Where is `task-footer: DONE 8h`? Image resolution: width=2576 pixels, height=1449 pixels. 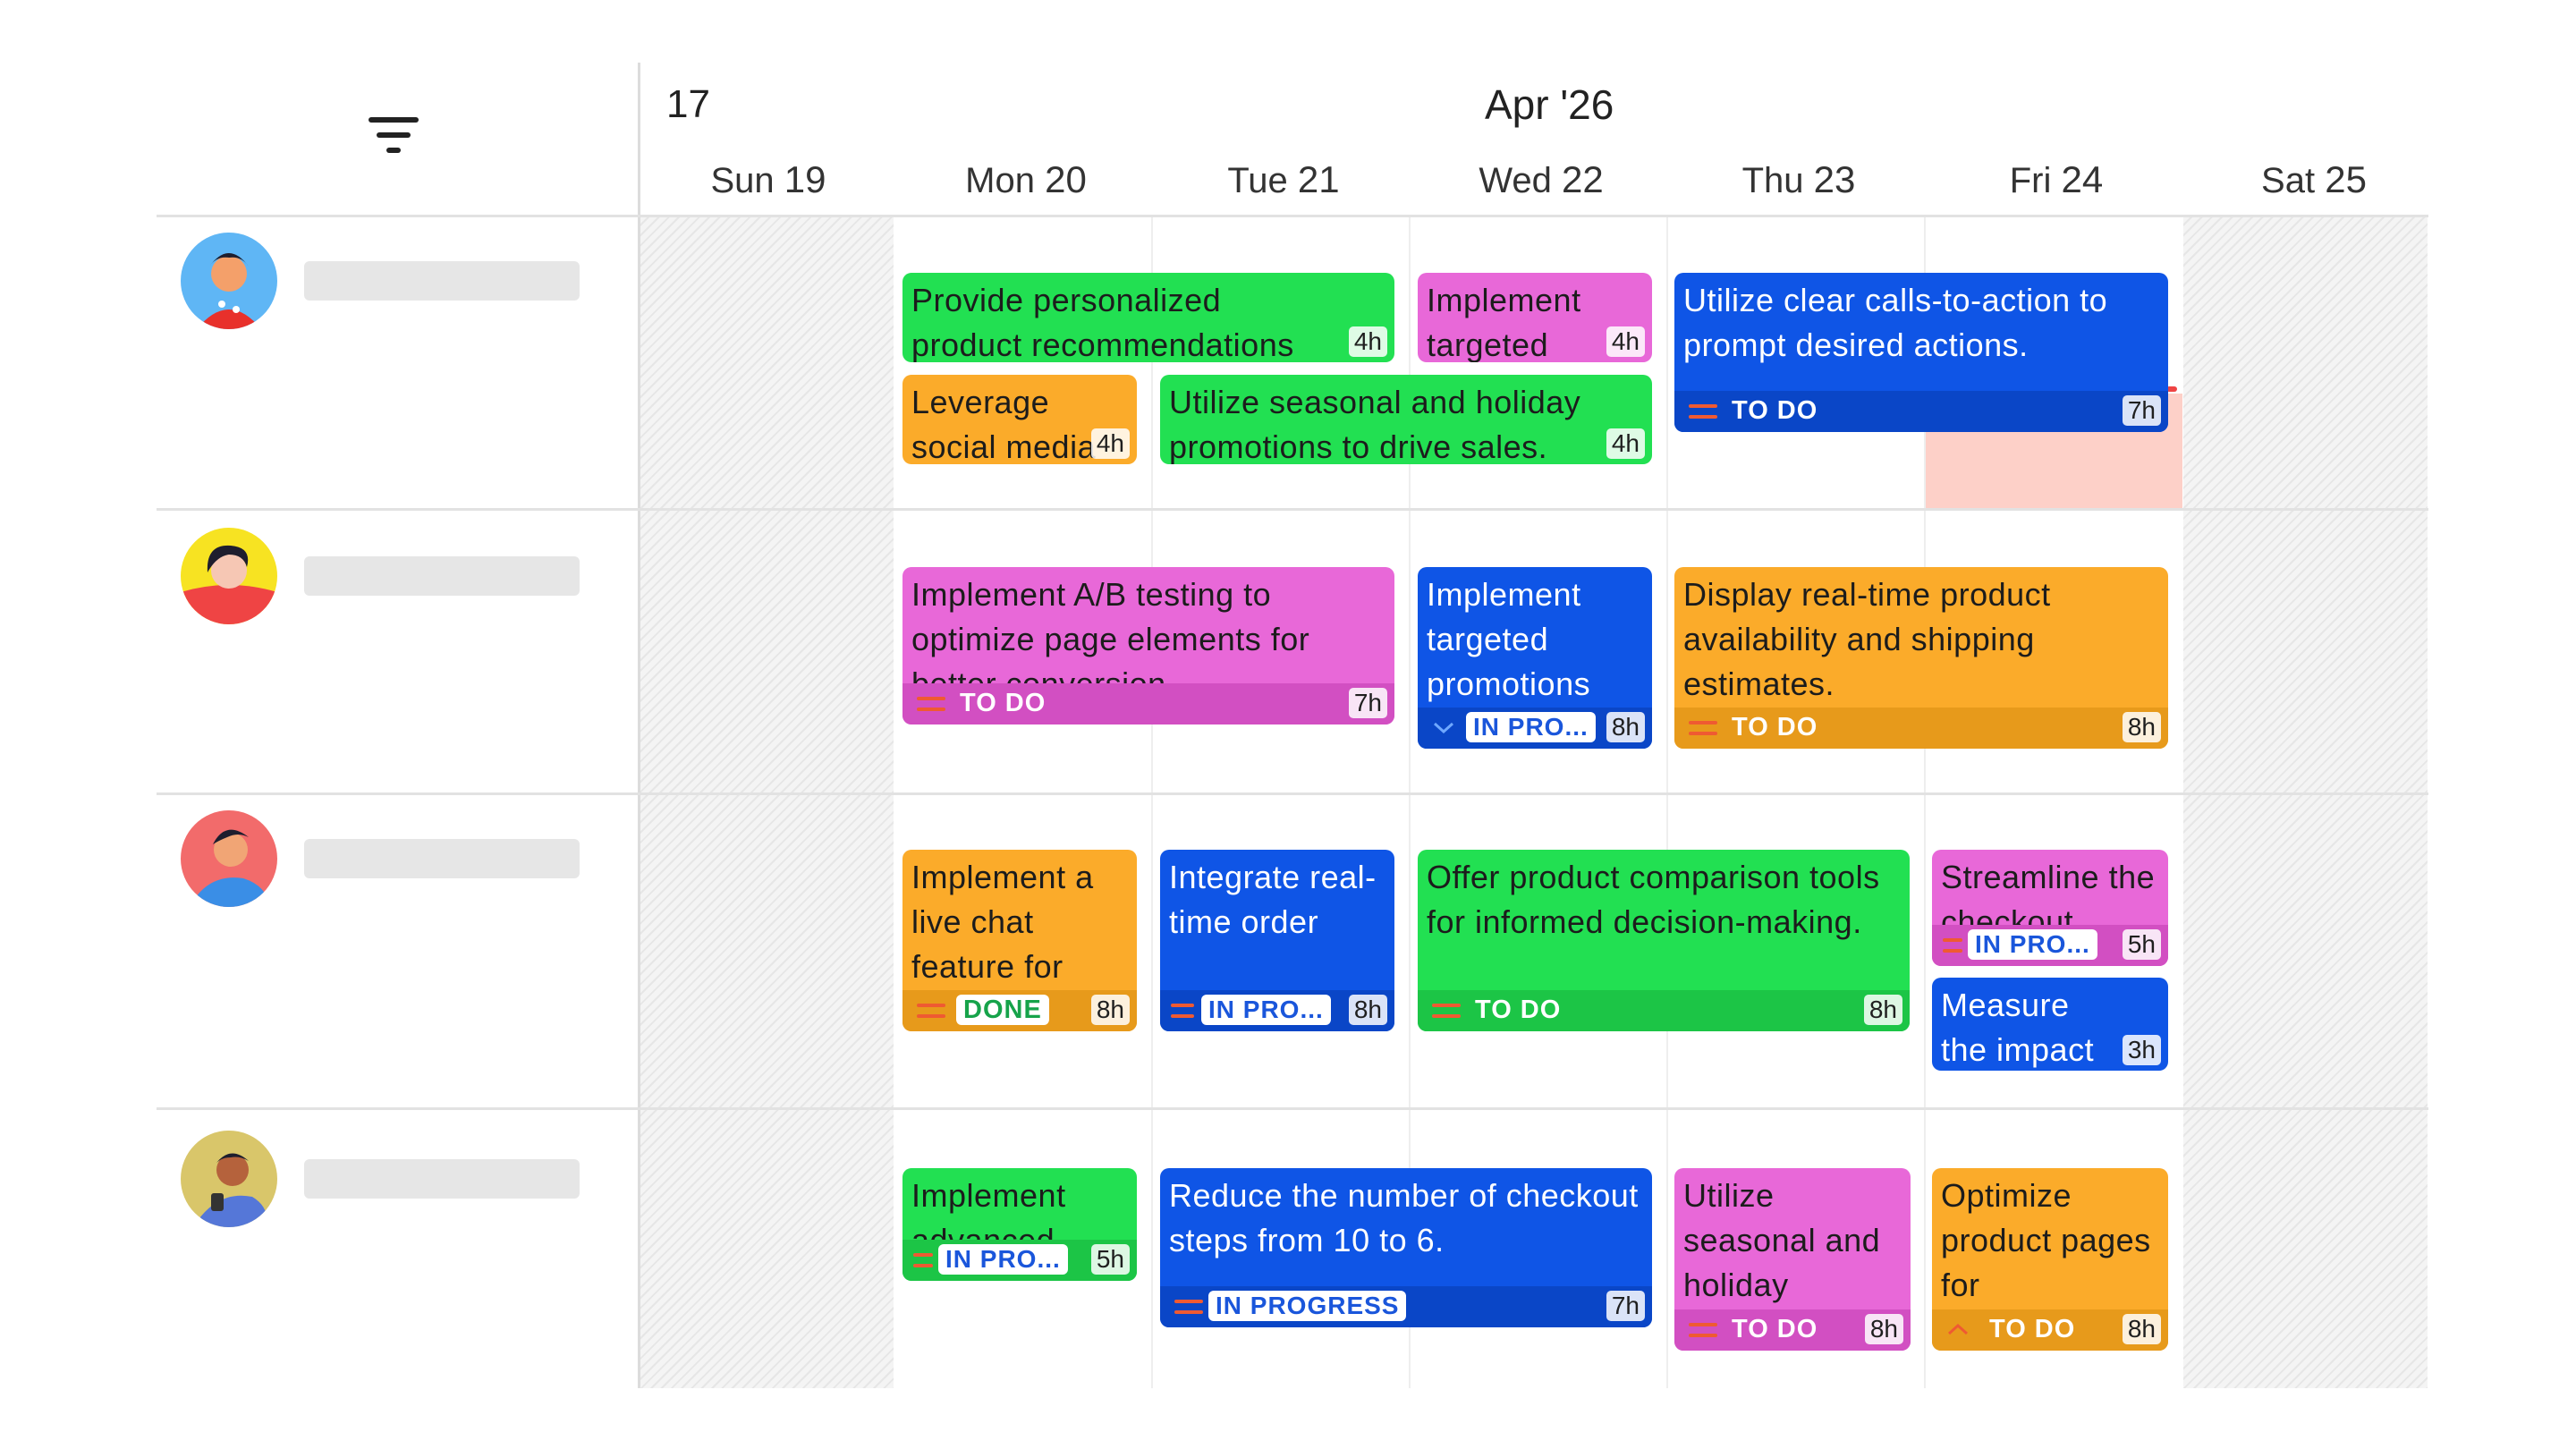 task-footer: DONE 8h is located at coordinates (1019, 1010).